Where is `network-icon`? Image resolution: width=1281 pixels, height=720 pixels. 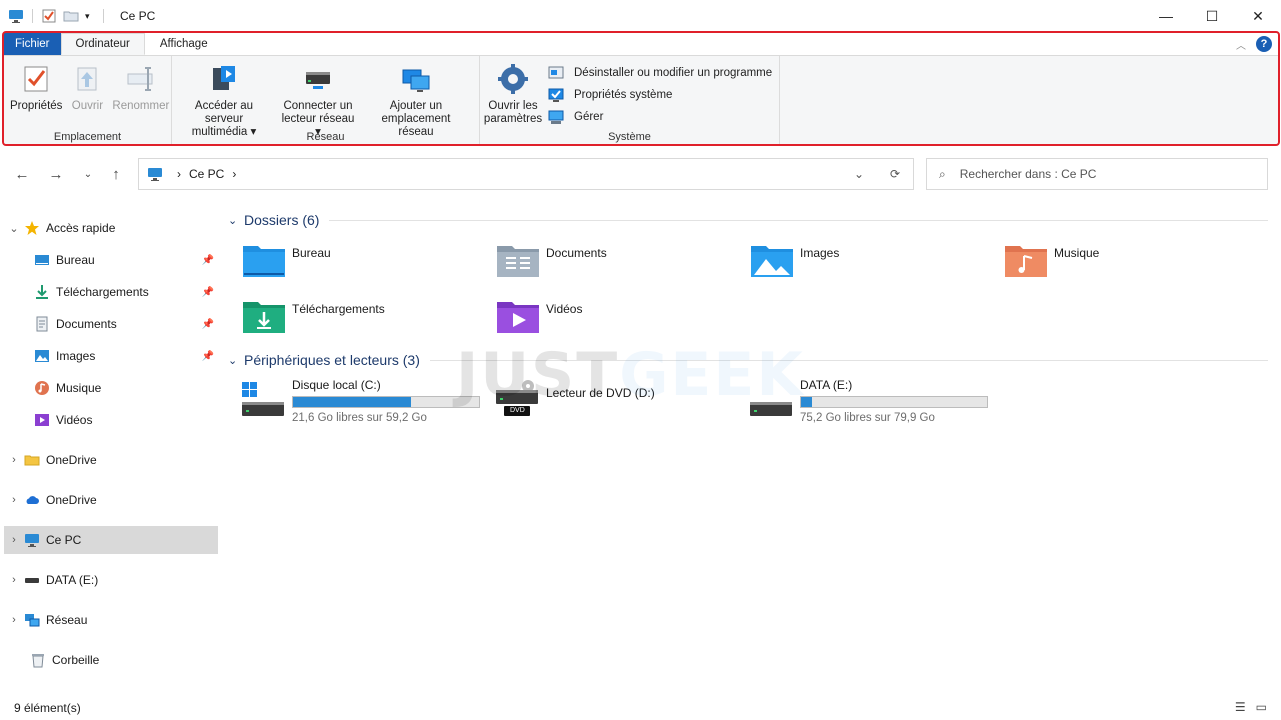
network-icon is located at coordinates (32, 620).